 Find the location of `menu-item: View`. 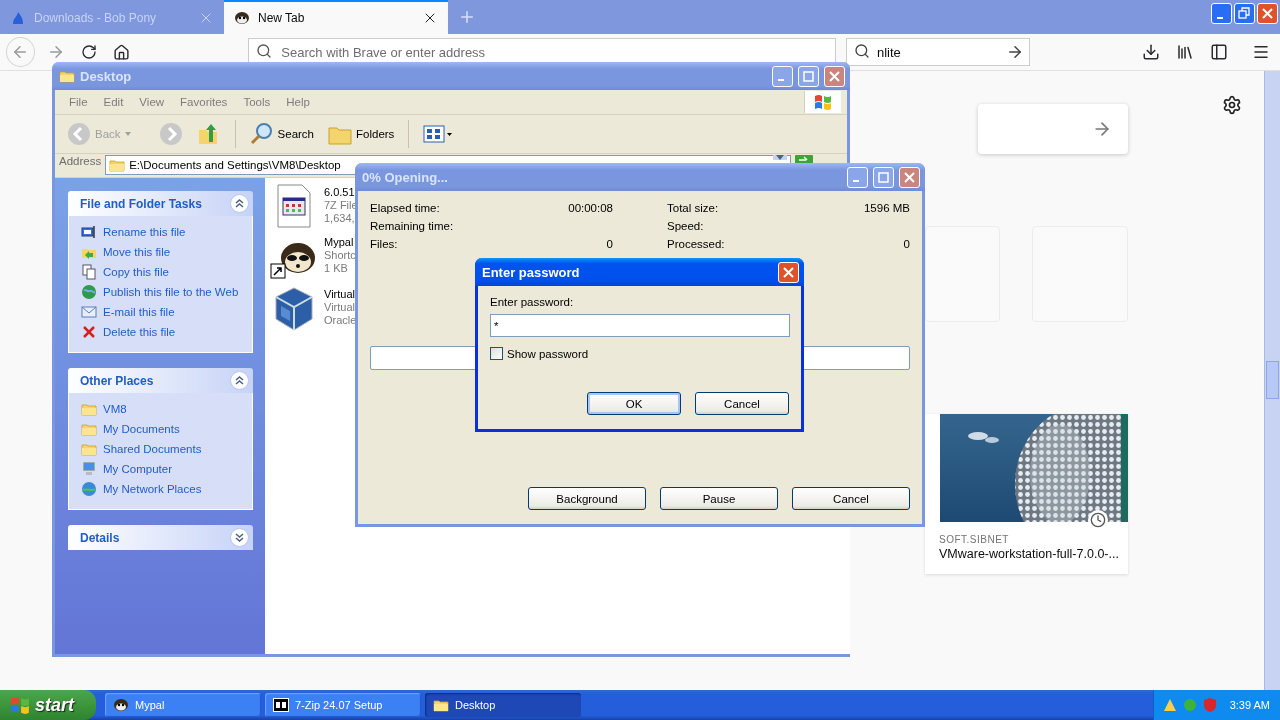

menu-item: View is located at coordinates (152, 102).